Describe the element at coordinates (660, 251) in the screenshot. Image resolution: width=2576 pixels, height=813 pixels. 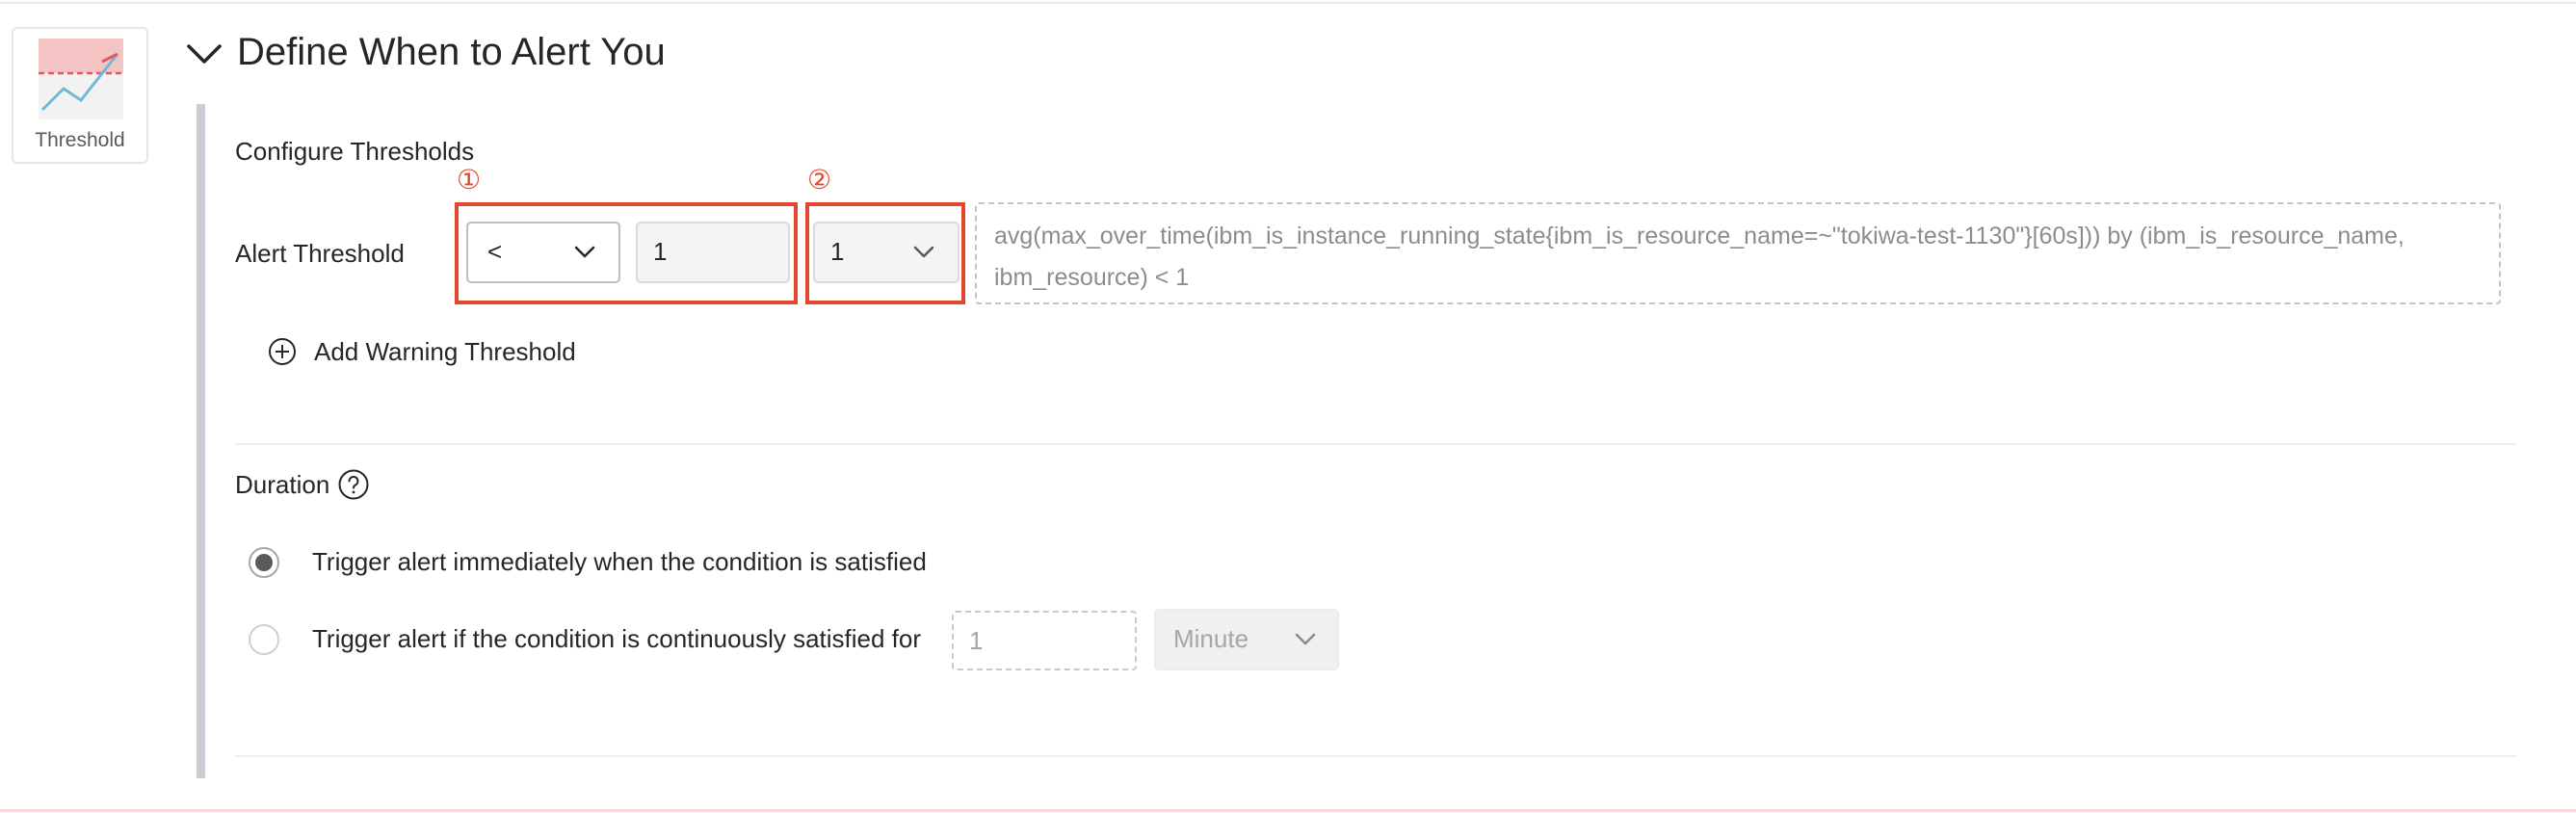
I see `threshold-value: 1` at that location.